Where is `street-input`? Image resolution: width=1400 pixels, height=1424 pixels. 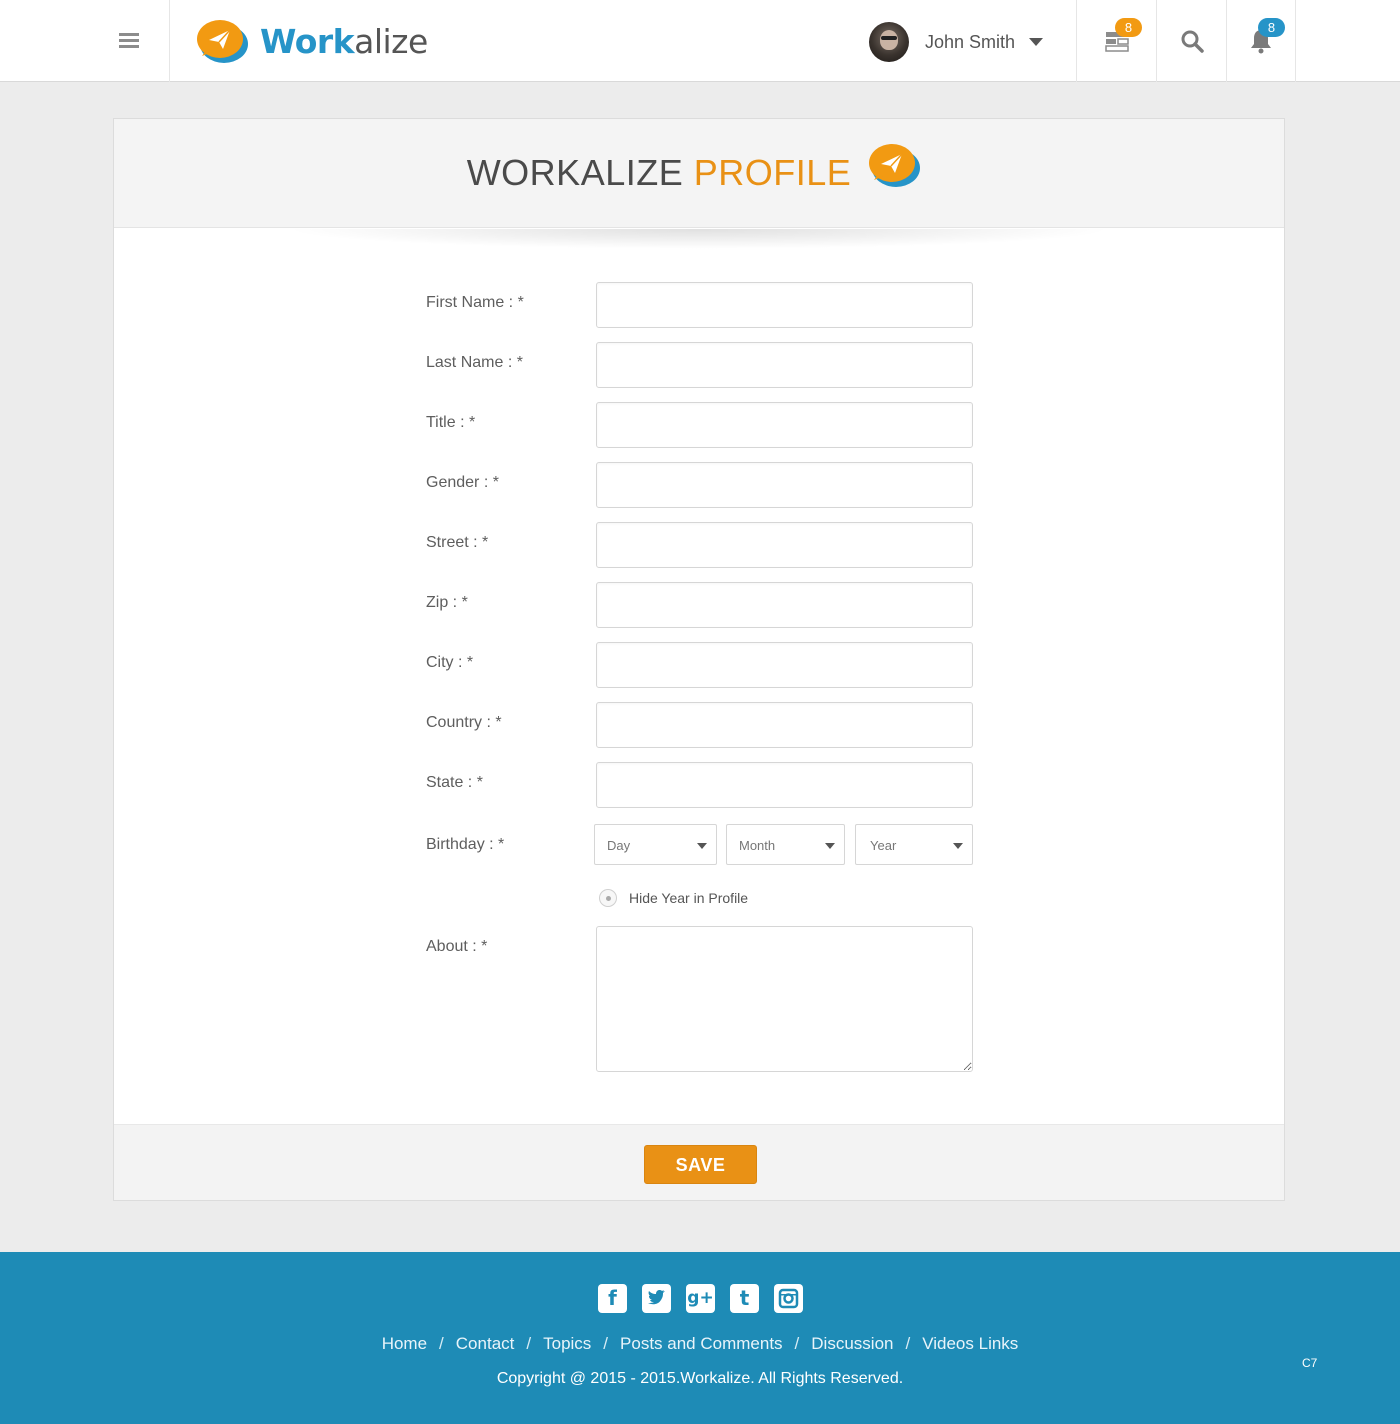 street-input is located at coordinates (784, 545).